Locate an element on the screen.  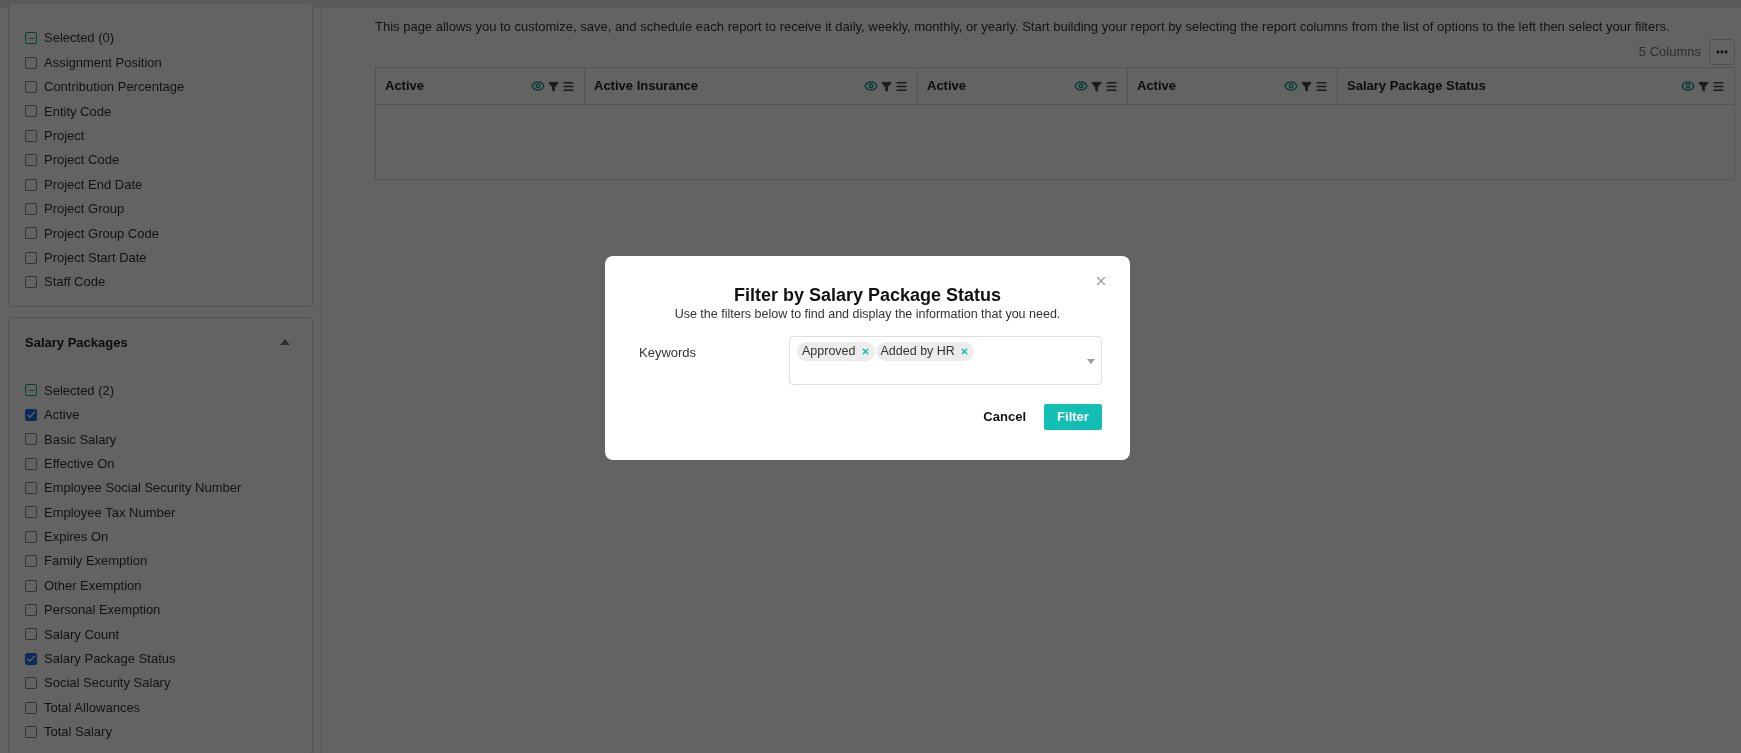
more-button is located at coordinates (1722, 52).